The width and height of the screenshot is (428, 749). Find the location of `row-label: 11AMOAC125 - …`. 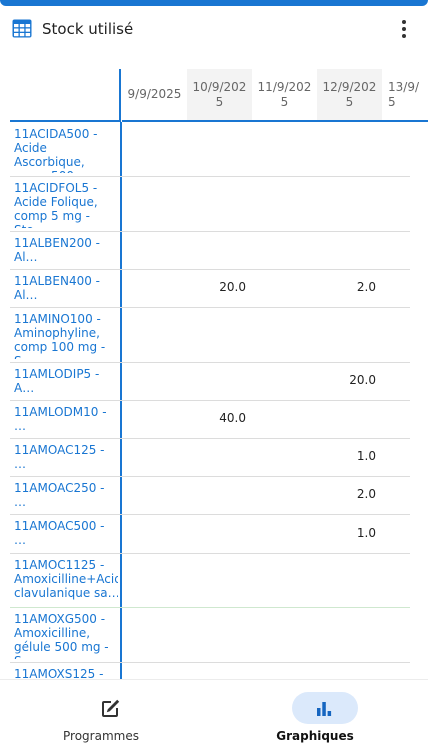

row-label: 11AMOAC125 - … is located at coordinates (66, 458).